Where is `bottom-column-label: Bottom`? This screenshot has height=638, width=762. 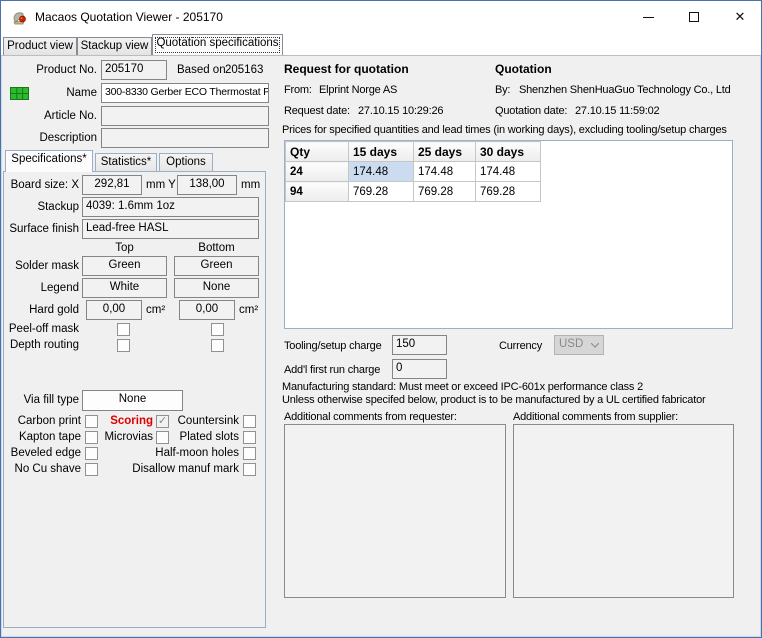
bottom-column-label: Bottom is located at coordinates (216, 248).